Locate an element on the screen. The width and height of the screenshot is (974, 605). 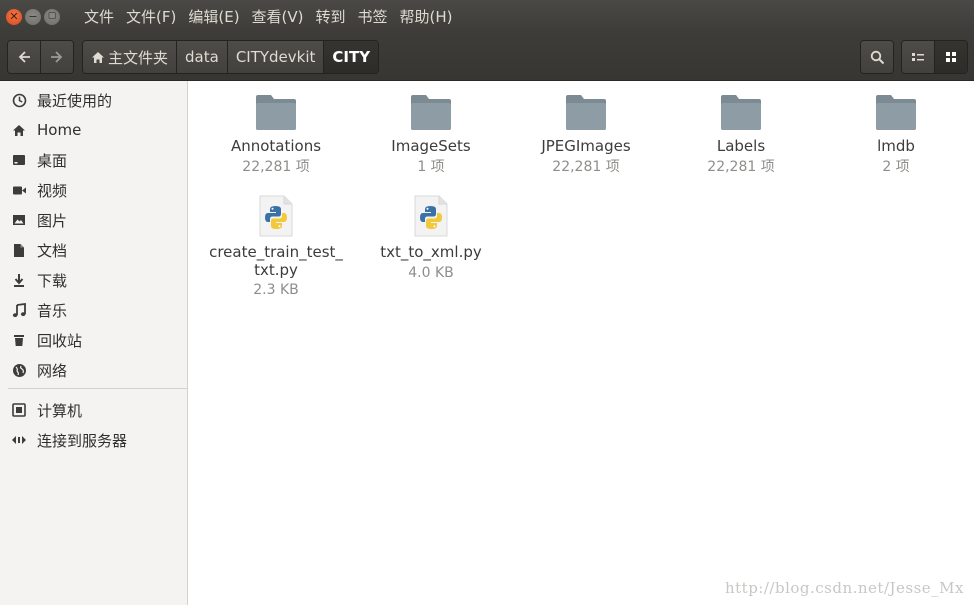
search-button is located at coordinates (877, 57).